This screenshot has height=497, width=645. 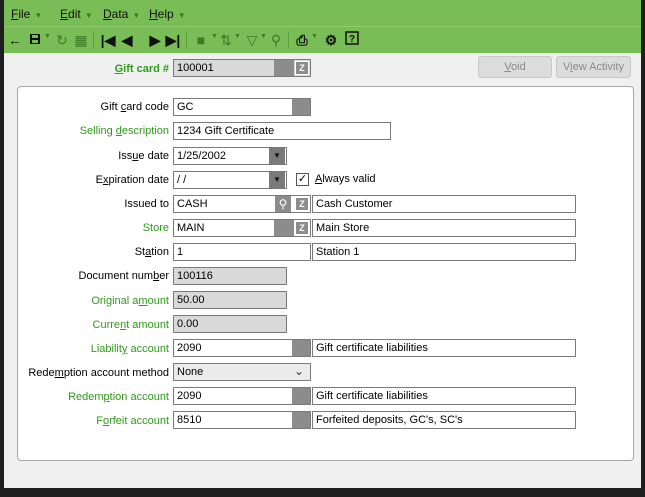 I want to click on last-record-icon: ▶|, so click(x=173, y=40).